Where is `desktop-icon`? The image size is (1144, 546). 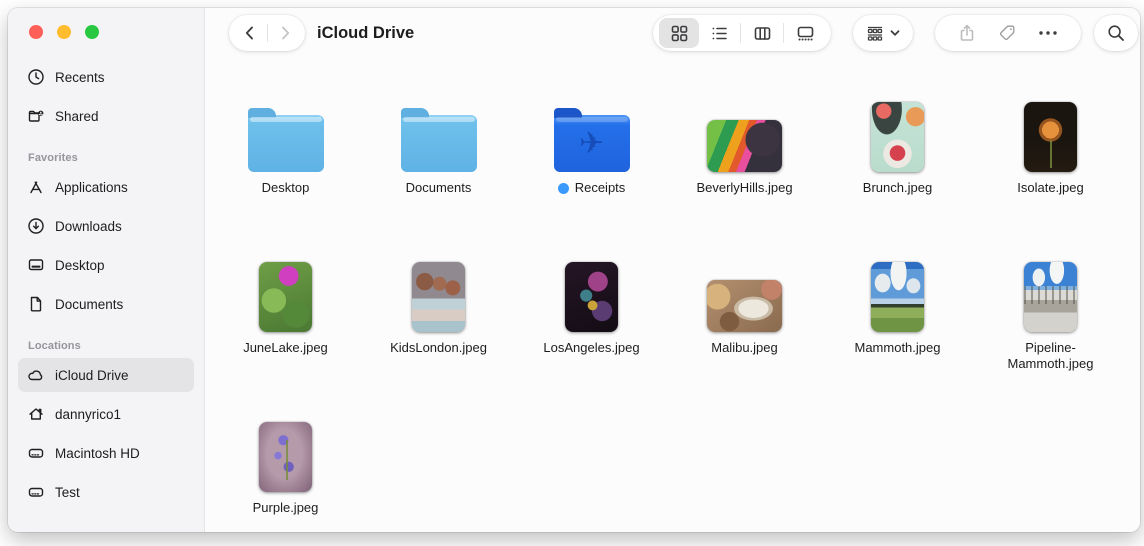
desktop-icon is located at coordinates (36, 265).